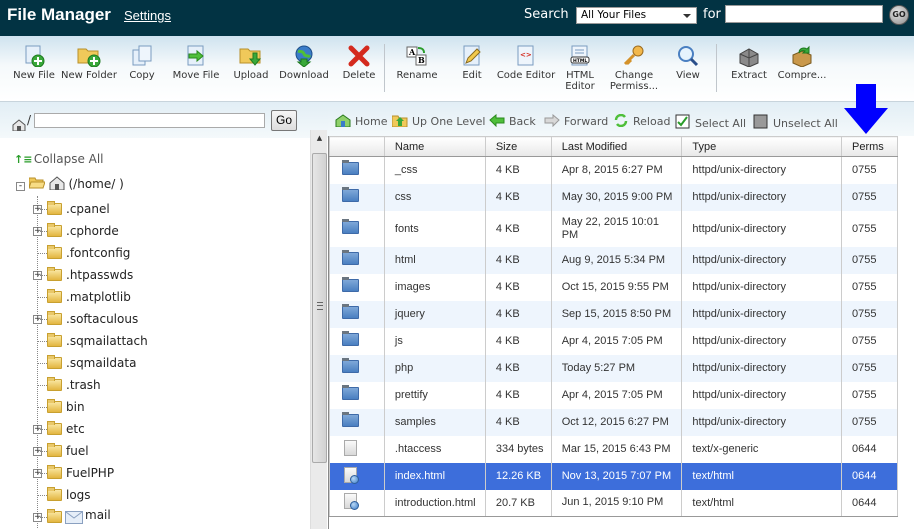  I want to click on search-scope-select: All Your Files, so click(636, 15).